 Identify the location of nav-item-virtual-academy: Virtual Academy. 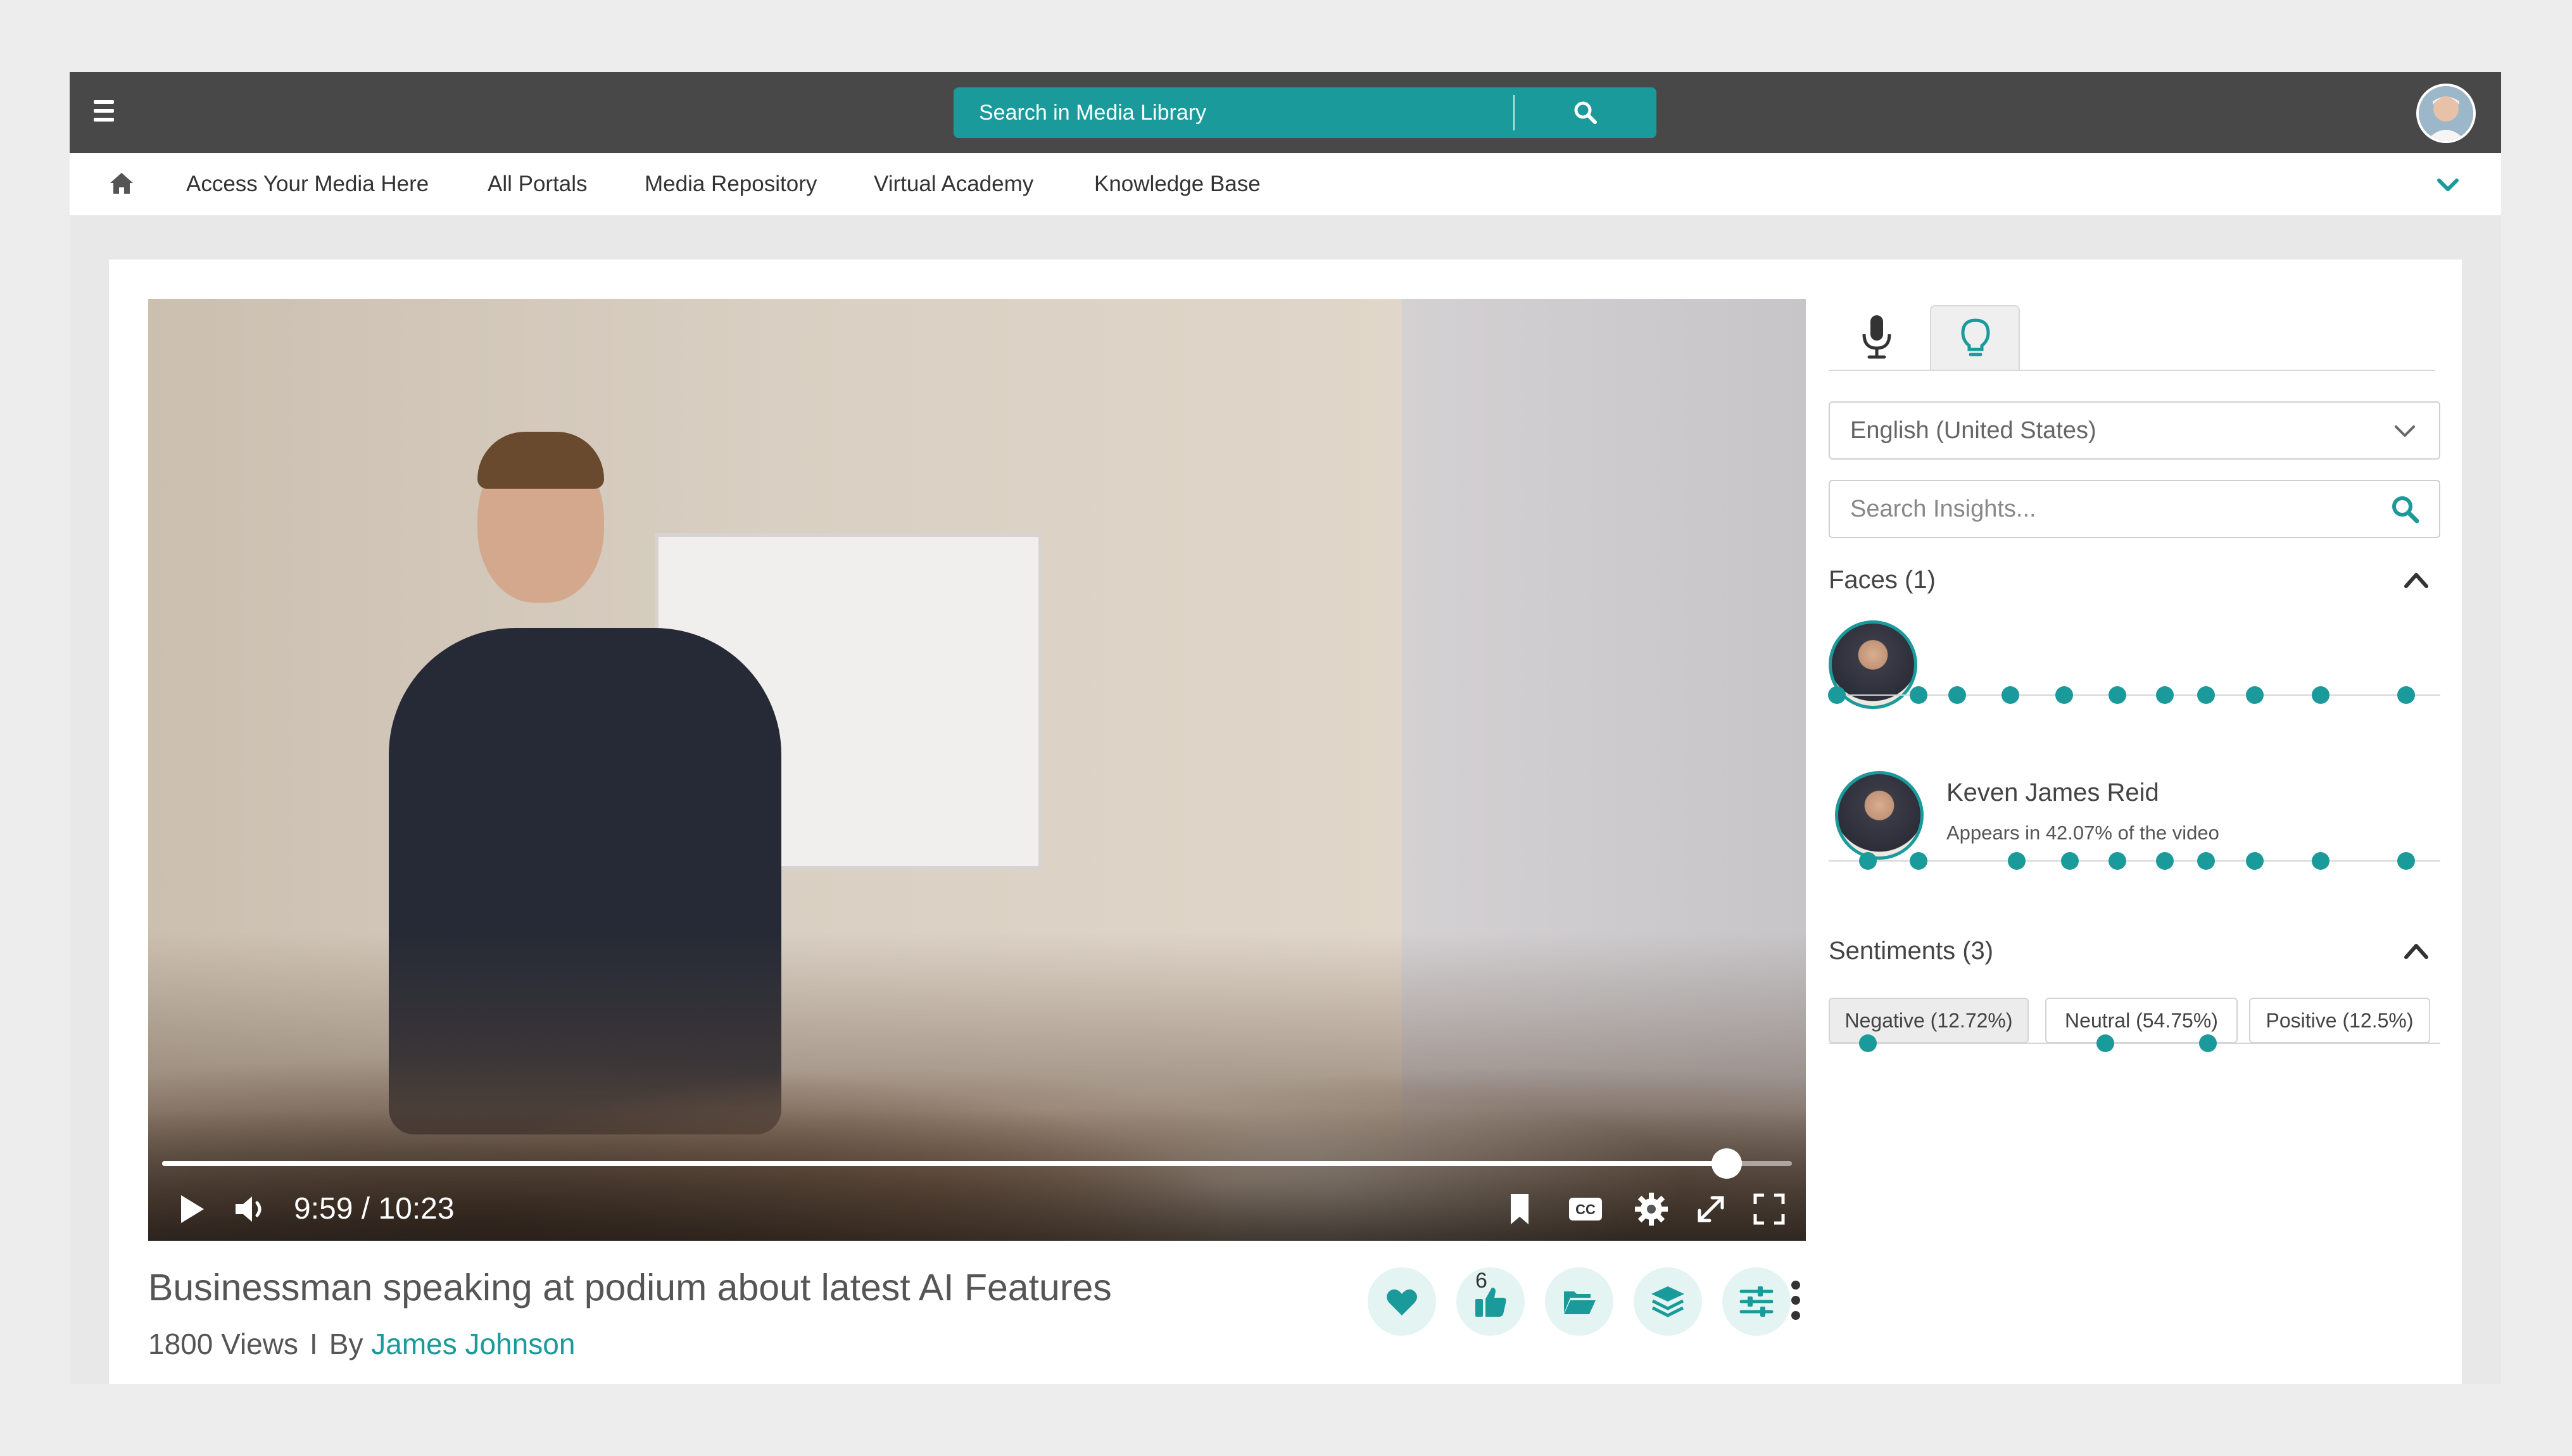
(954, 184).